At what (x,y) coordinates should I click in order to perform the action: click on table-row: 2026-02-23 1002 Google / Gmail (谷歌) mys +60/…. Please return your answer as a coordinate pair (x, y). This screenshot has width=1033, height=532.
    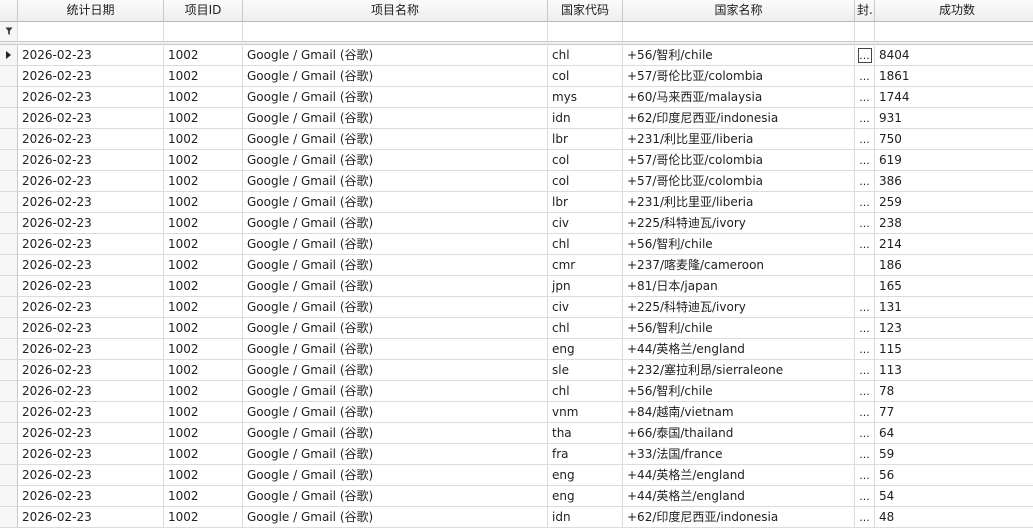
    Looking at the image, I should click on (516, 97).